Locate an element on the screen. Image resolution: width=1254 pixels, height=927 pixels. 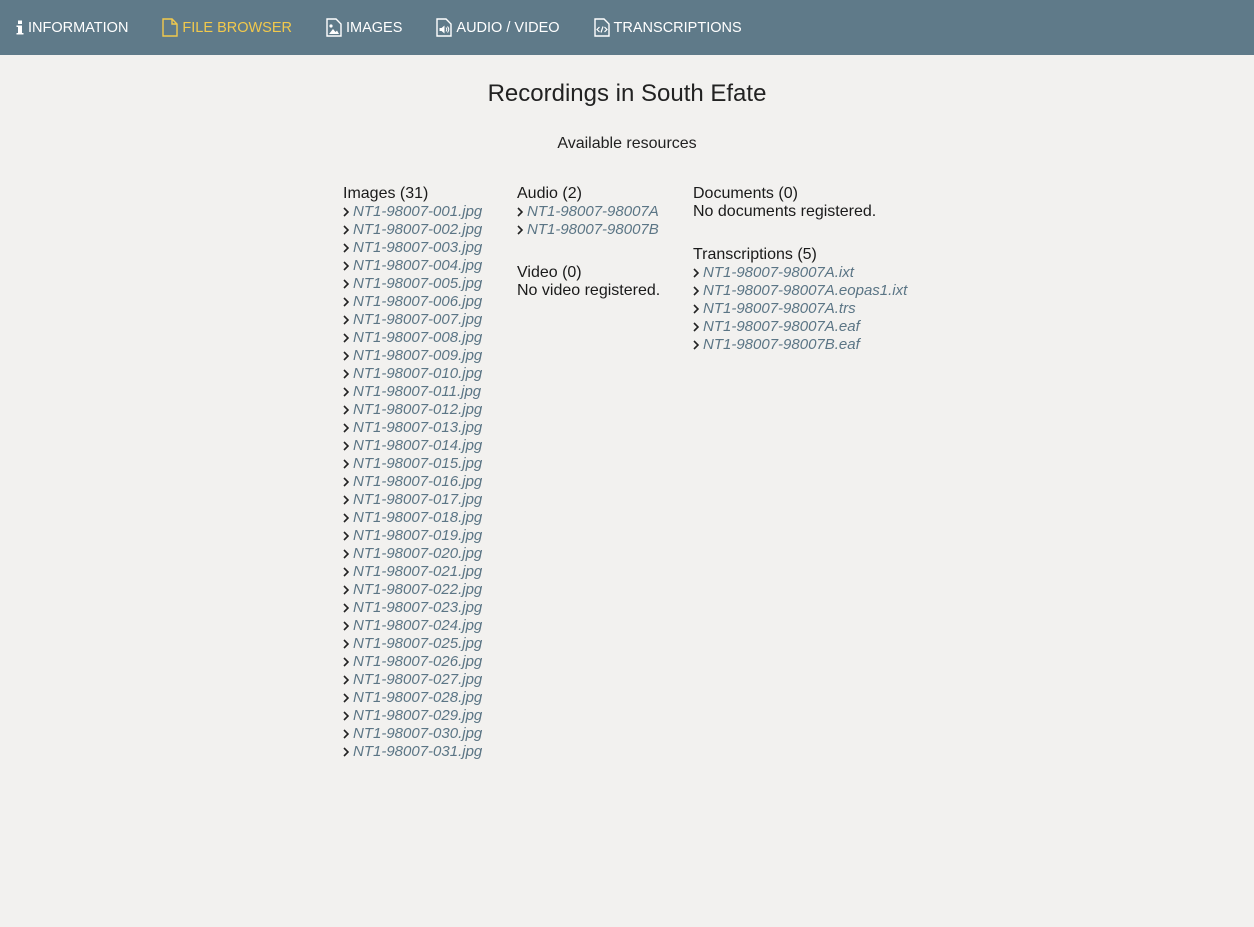
file-link: NT1-98007-014.jpg is located at coordinates (417, 446).